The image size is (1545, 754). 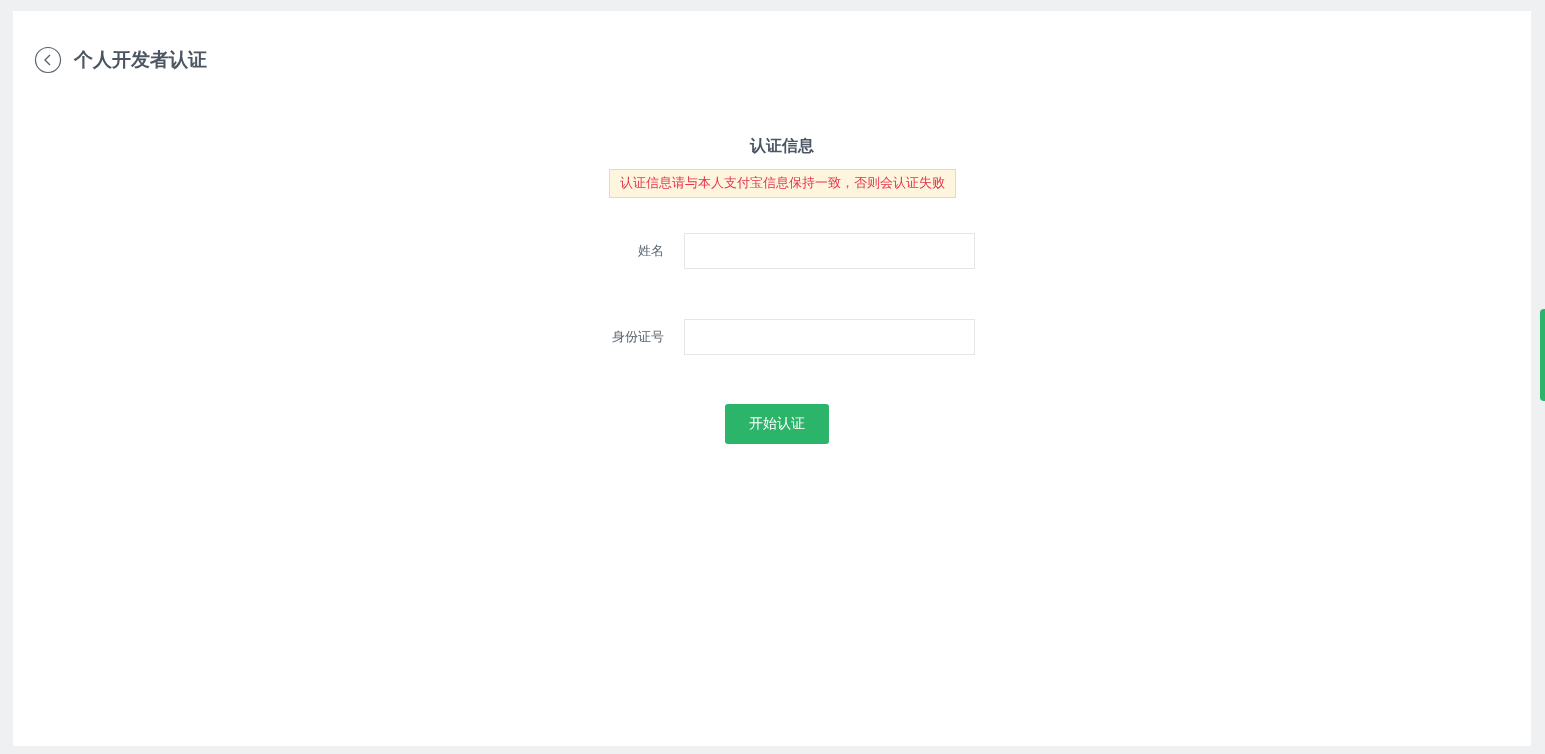 I want to click on field-label: 身份证号, so click(x=637, y=337).